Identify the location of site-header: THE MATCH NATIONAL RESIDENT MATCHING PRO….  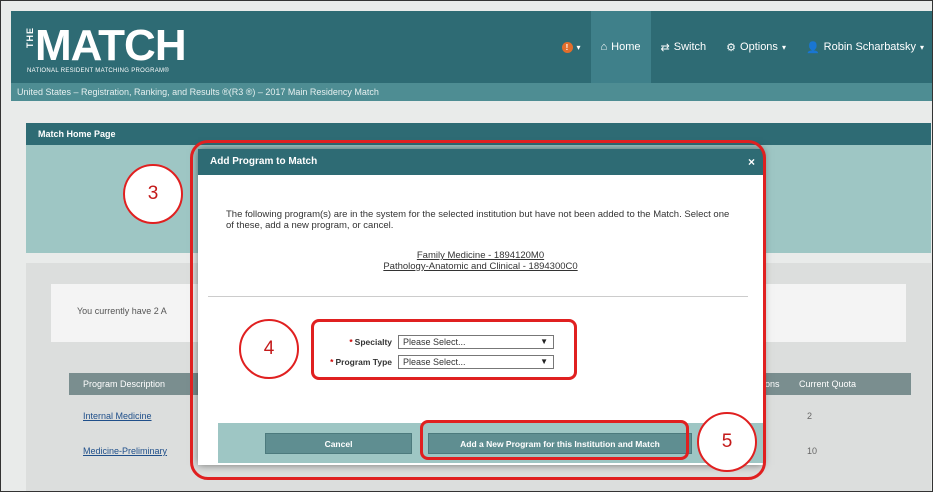
(472, 47).